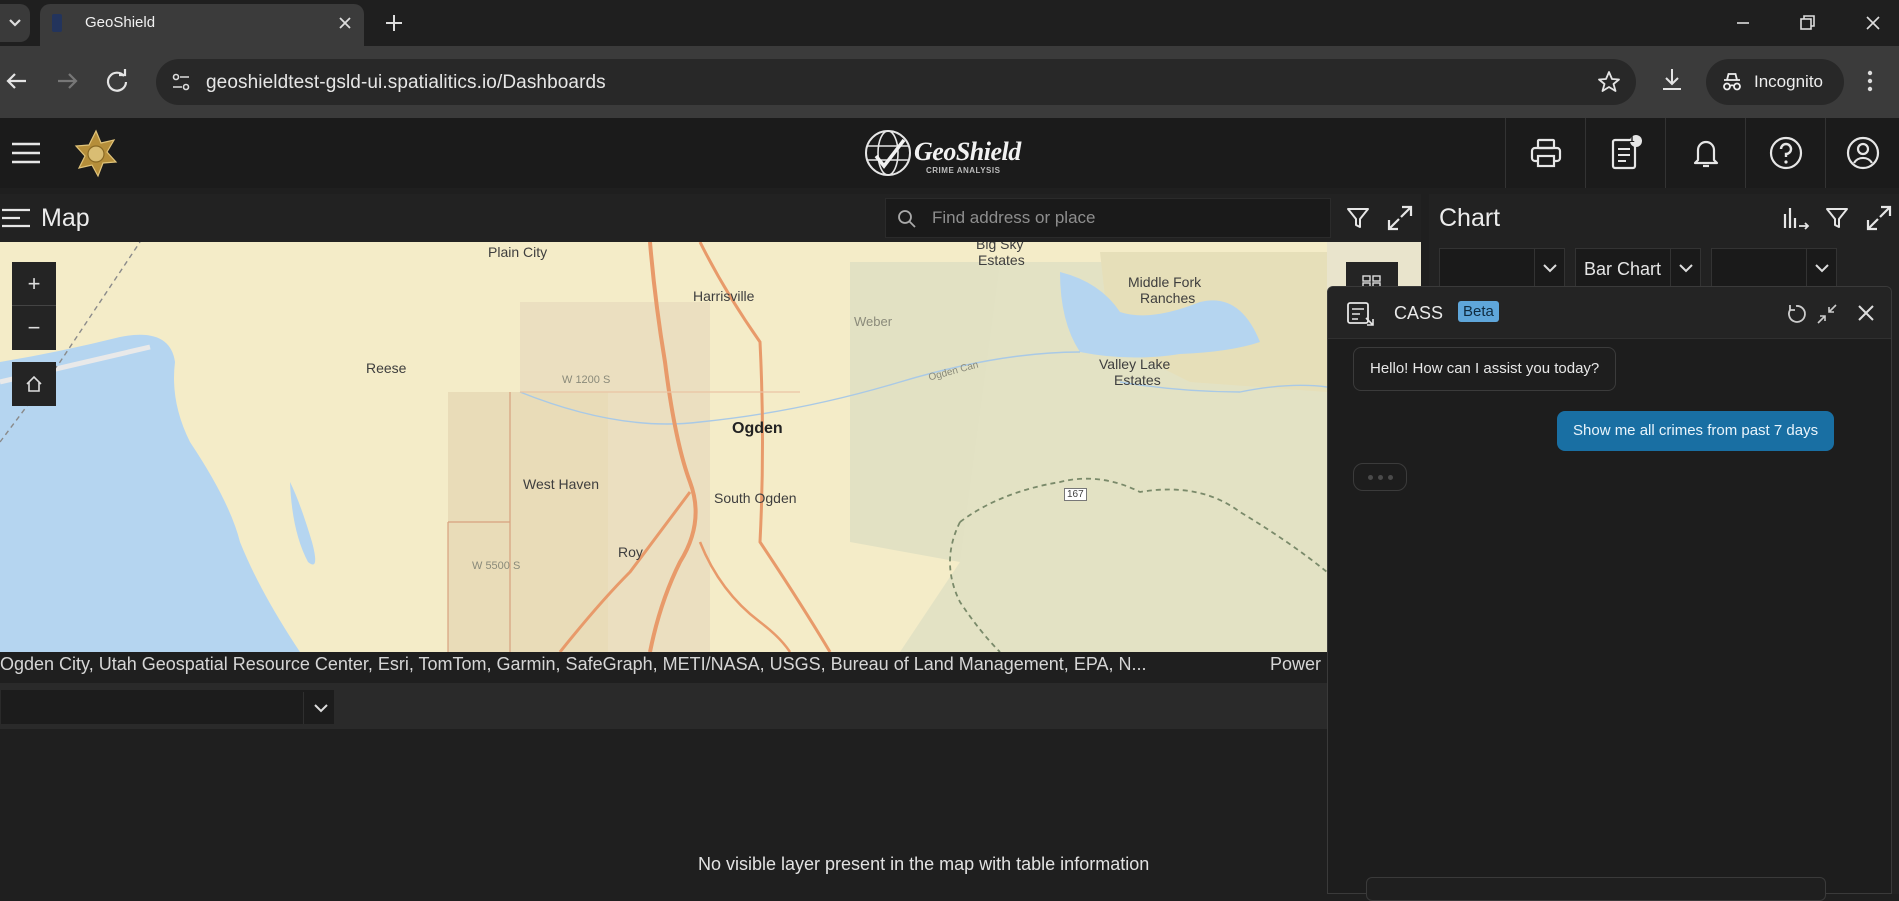 The width and height of the screenshot is (1899, 901). Describe the element at coordinates (65, 218) in the screenshot. I see `map-panel-title: Map` at that location.